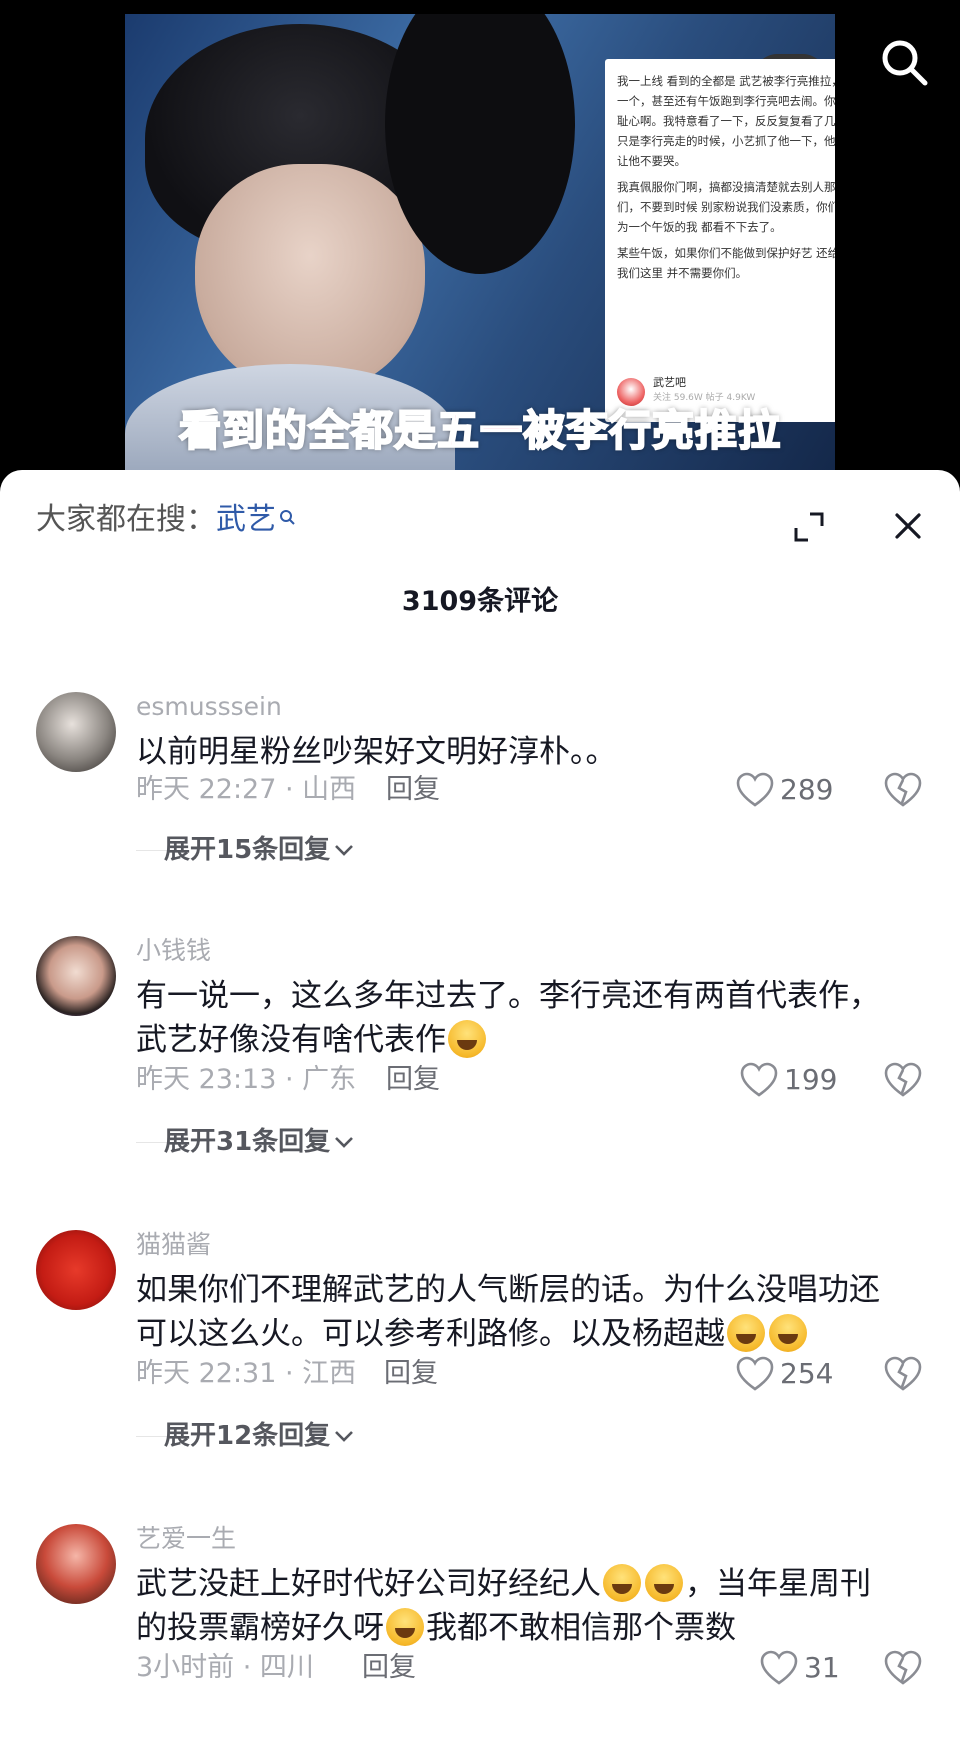  What do you see at coordinates (246, 1373) in the screenshot?
I see `comment-time-location: 昨天 22:31 · 江西` at bounding box center [246, 1373].